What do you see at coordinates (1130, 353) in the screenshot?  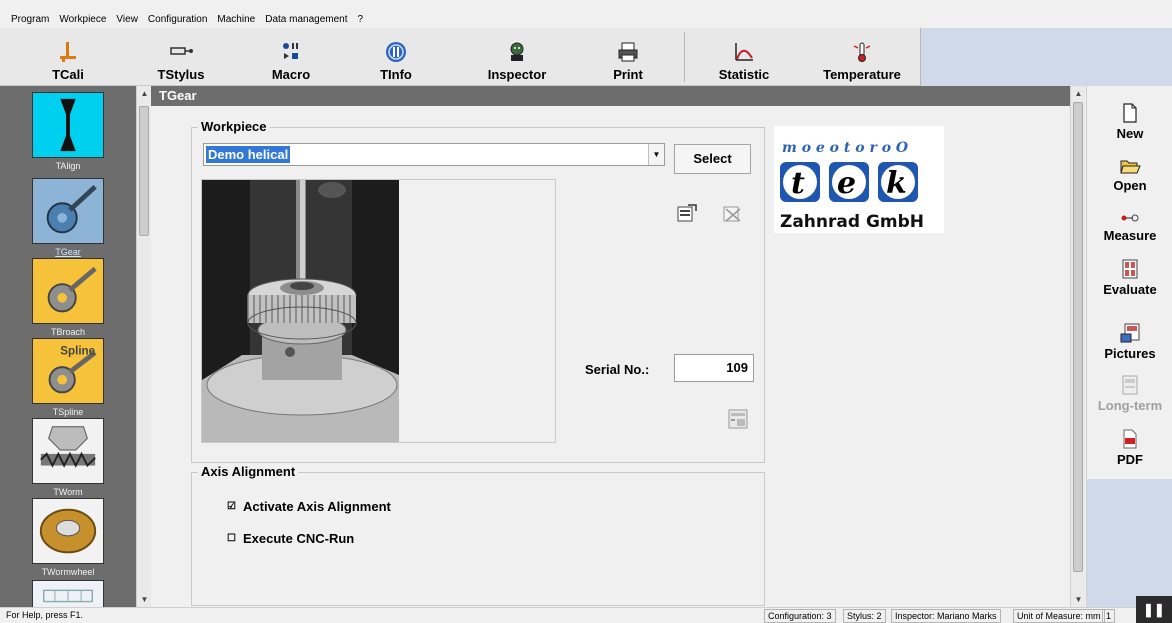 I see `pictures-label: Pictures` at bounding box center [1130, 353].